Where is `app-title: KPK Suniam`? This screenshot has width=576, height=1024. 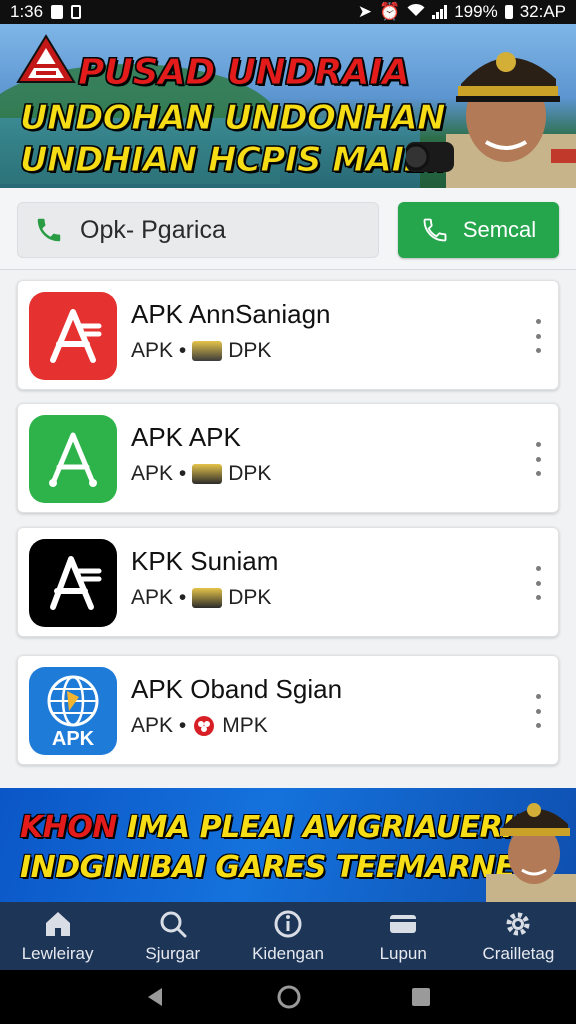 app-title: KPK Suniam is located at coordinates (205, 561).